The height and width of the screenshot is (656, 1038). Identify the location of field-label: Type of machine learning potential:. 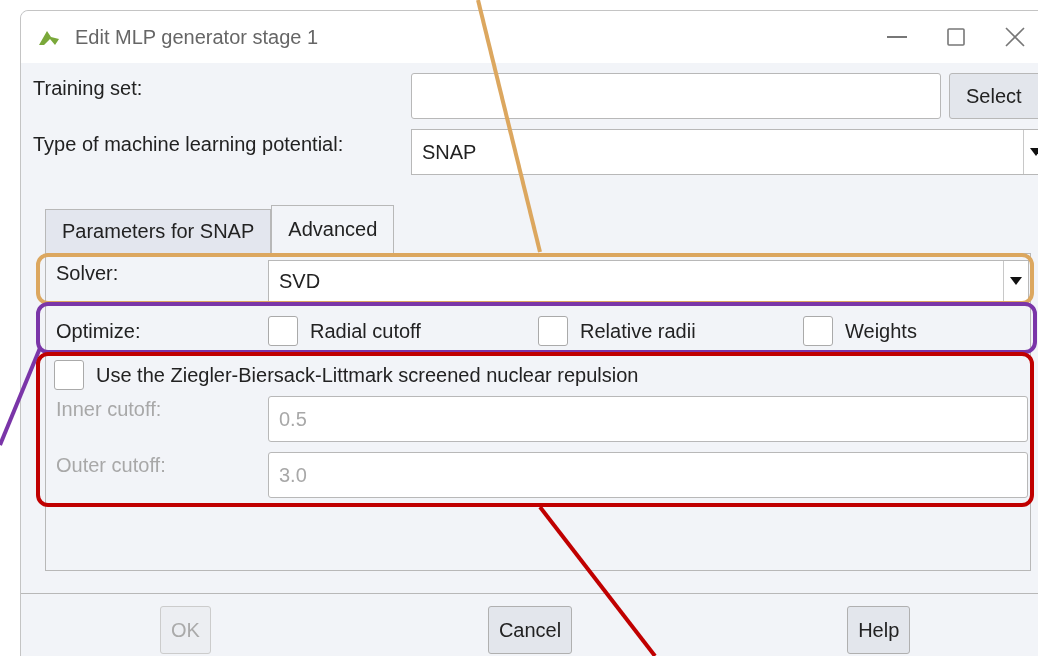
(189, 144).